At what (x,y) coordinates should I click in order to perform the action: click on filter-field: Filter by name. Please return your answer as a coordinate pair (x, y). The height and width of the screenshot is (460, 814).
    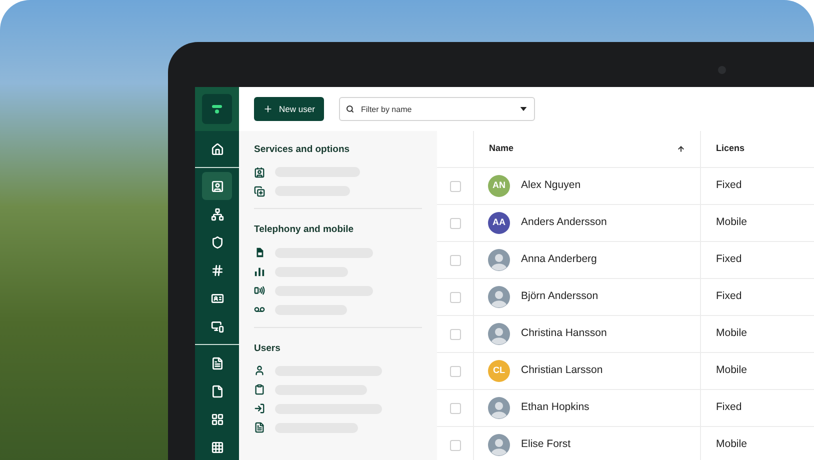
    Looking at the image, I should click on (437, 109).